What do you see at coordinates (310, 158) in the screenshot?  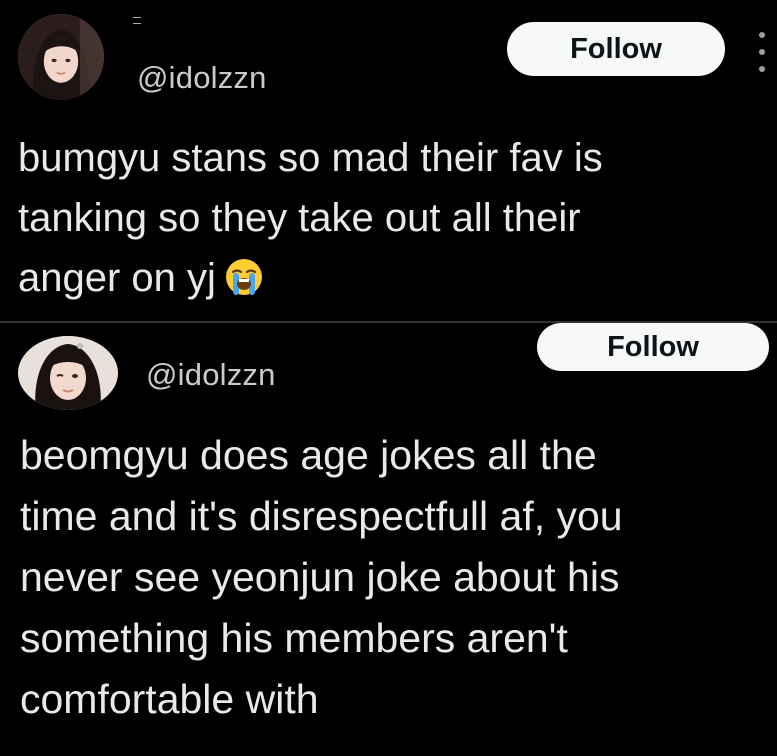 I see `tweet-text-line: bumgyu stans so mad their fav is` at bounding box center [310, 158].